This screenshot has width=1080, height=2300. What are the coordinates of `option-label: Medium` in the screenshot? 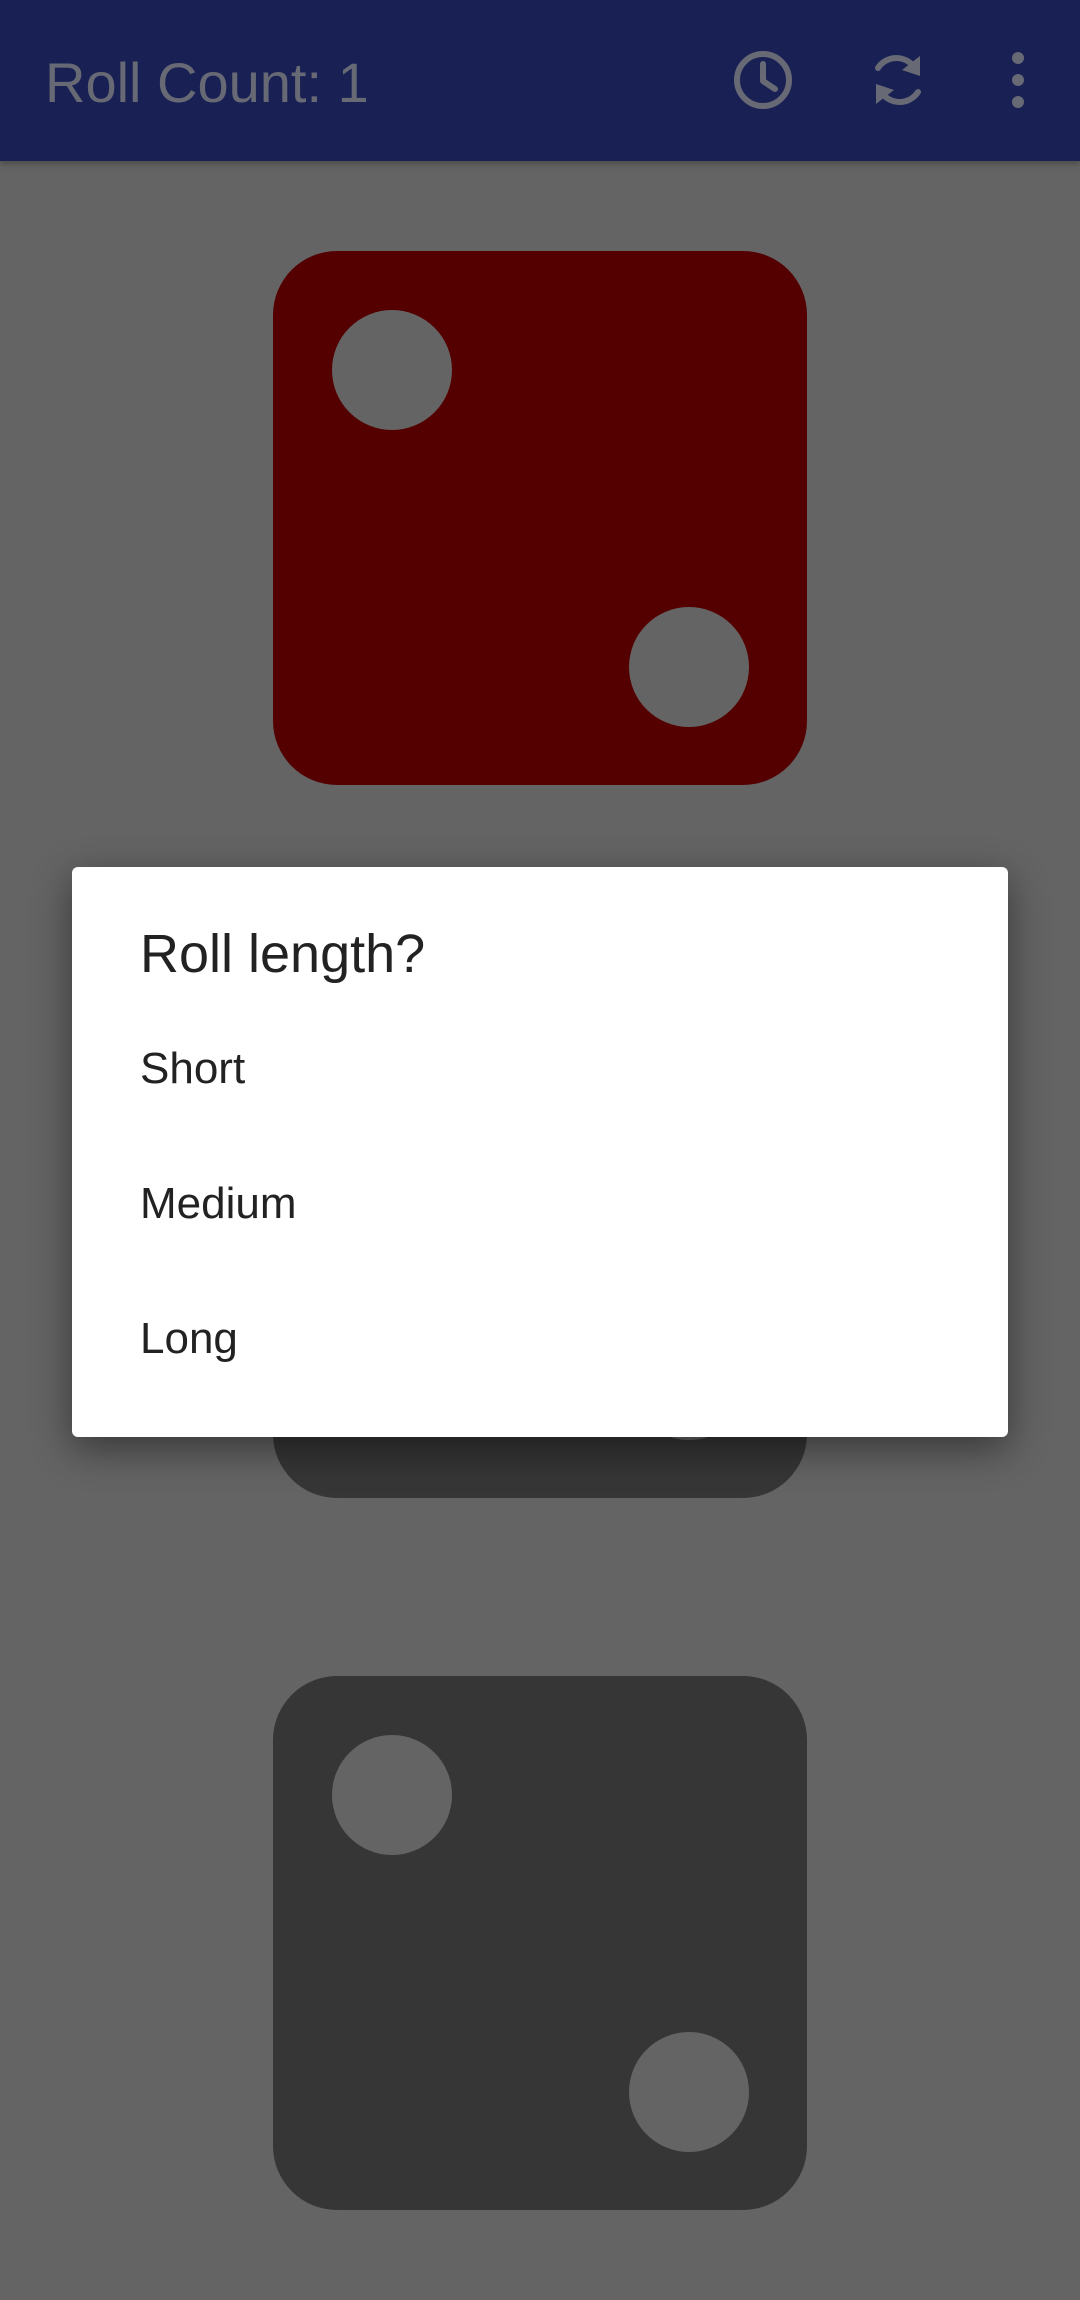 It's located at (218, 1203).